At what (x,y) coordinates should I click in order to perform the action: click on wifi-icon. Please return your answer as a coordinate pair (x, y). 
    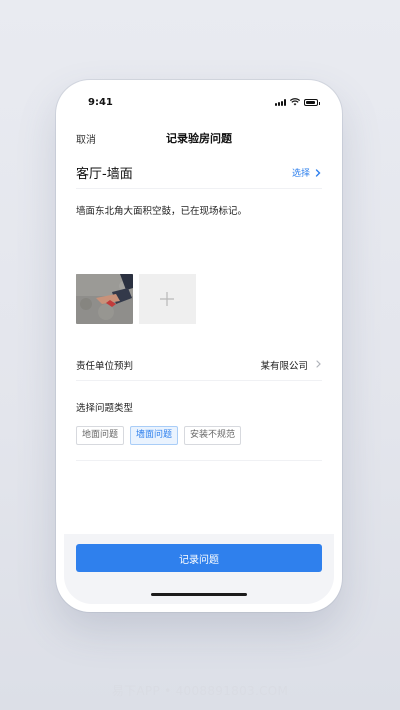
    Looking at the image, I should click on (295, 102).